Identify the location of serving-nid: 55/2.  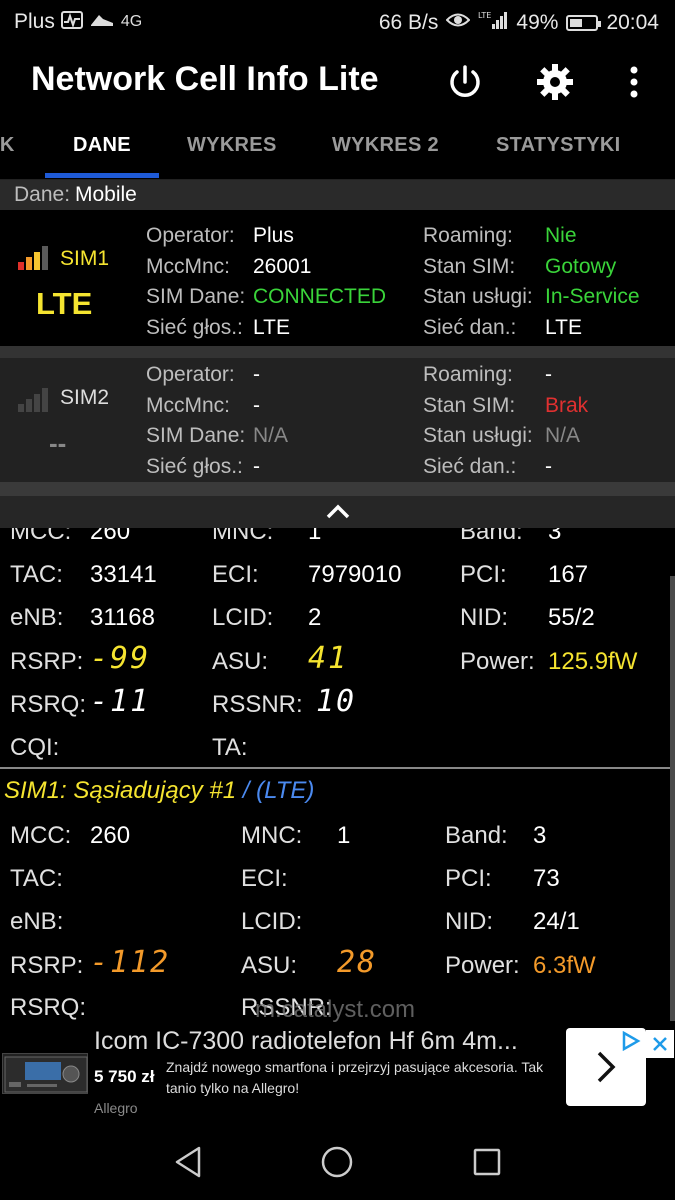
(571, 617).